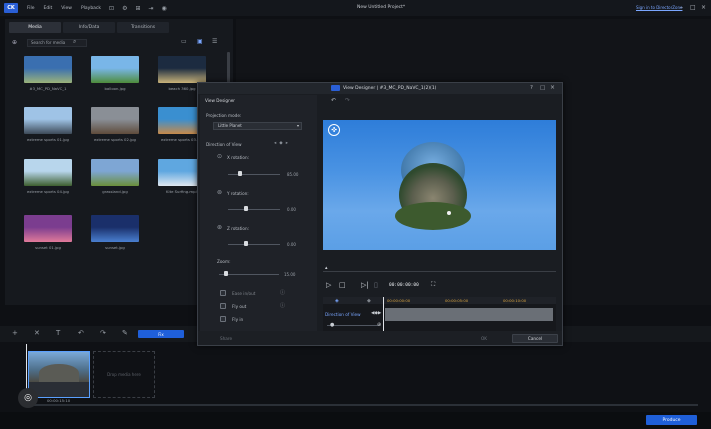 Image resolution: width=711 pixels, height=429 pixels. What do you see at coordinates (254, 244) in the screenshot?
I see `z-rotation-slider` at bounding box center [254, 244].